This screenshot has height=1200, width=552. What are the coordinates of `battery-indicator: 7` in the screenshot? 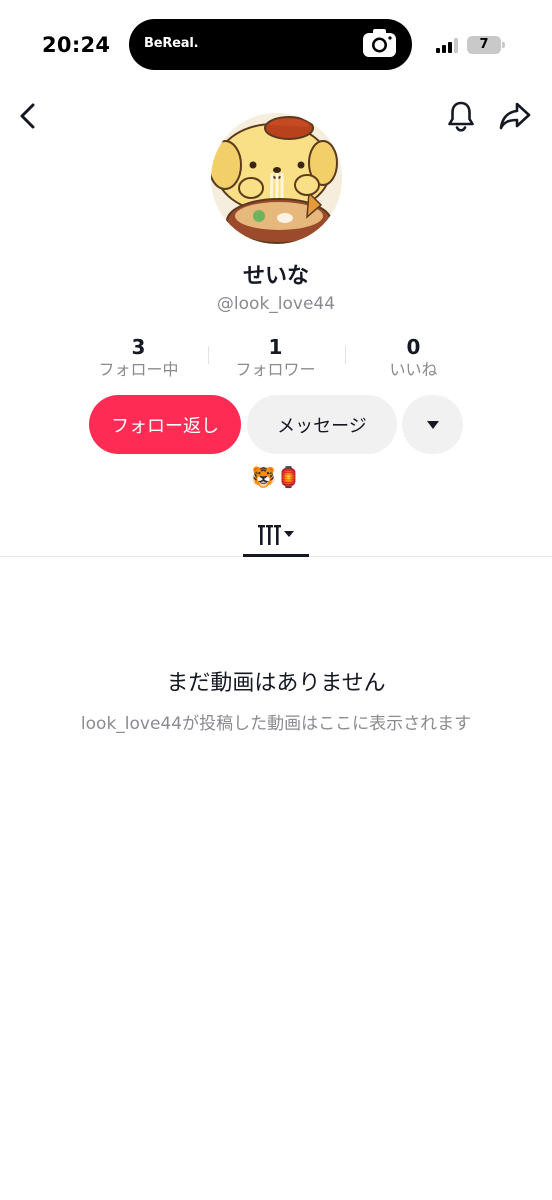 It's located at (486, 45).